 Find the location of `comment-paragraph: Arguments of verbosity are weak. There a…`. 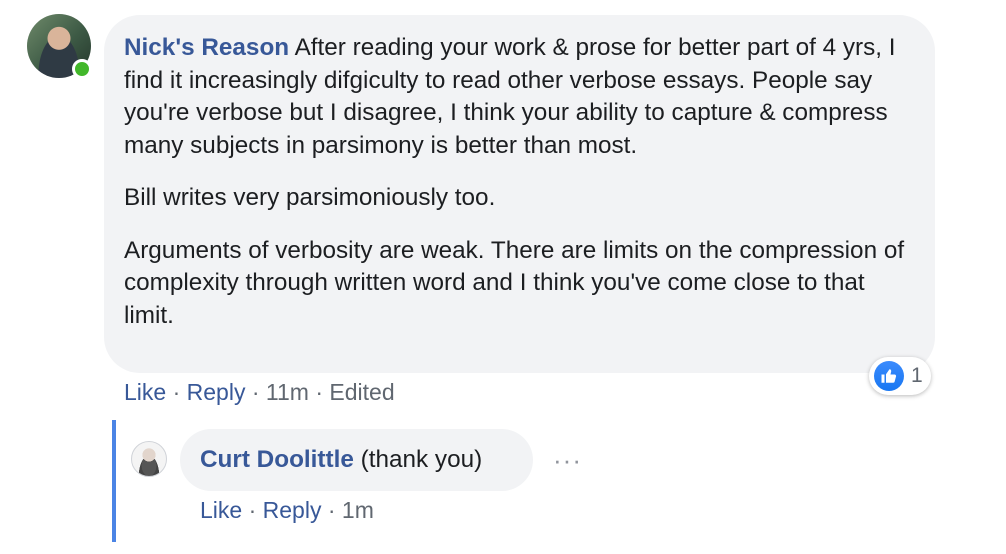

comment-paragraph: Arguments of verbosity are weak. There a… is located at coordinates (514, 282).